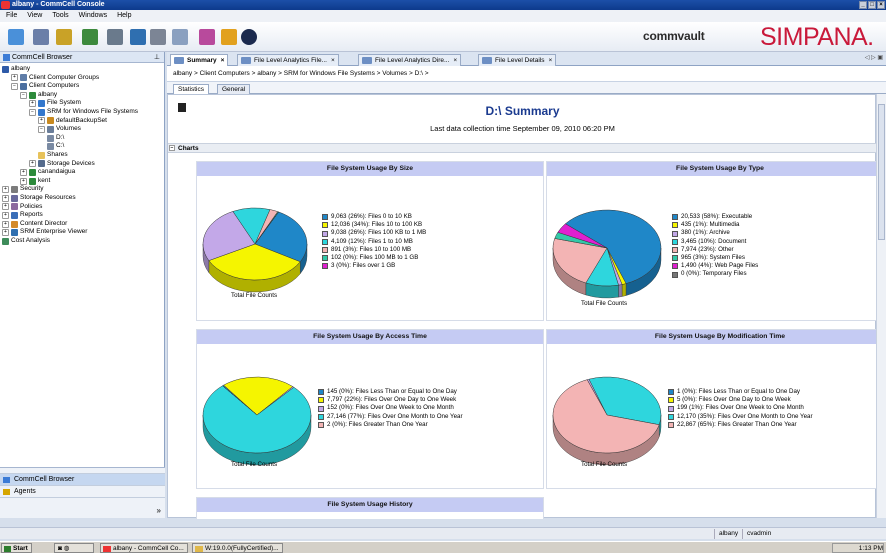 Image resolution: width=886 pixels, height=553 pixels. What do you see at coordinates (257, 421) in the screenshot?
I see `pie-chart-access` at bounding box center [257, 421].